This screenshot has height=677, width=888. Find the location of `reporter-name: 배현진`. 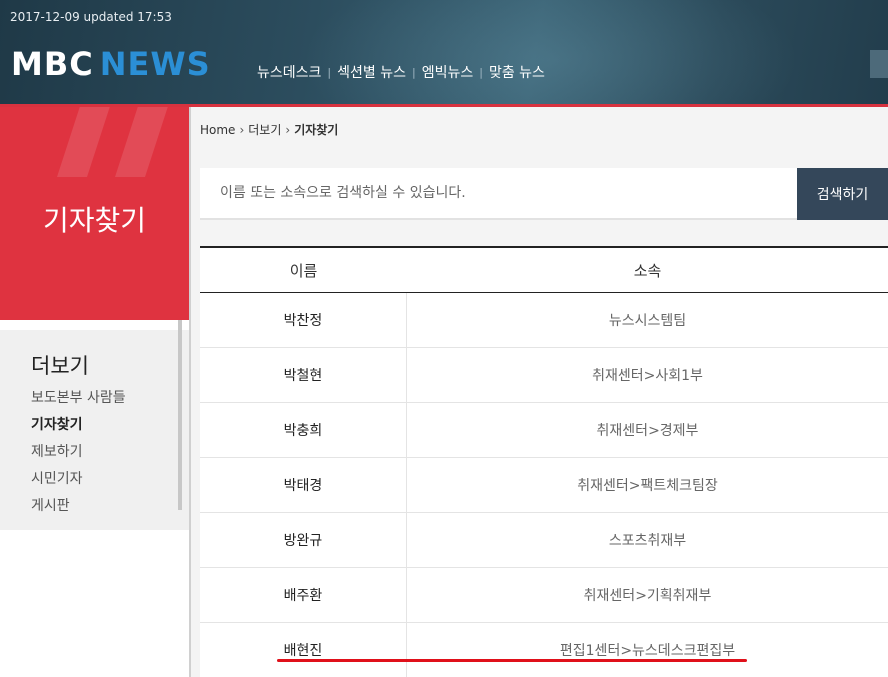

reporter-name: 배현진 is located at coordinates (303, 650).